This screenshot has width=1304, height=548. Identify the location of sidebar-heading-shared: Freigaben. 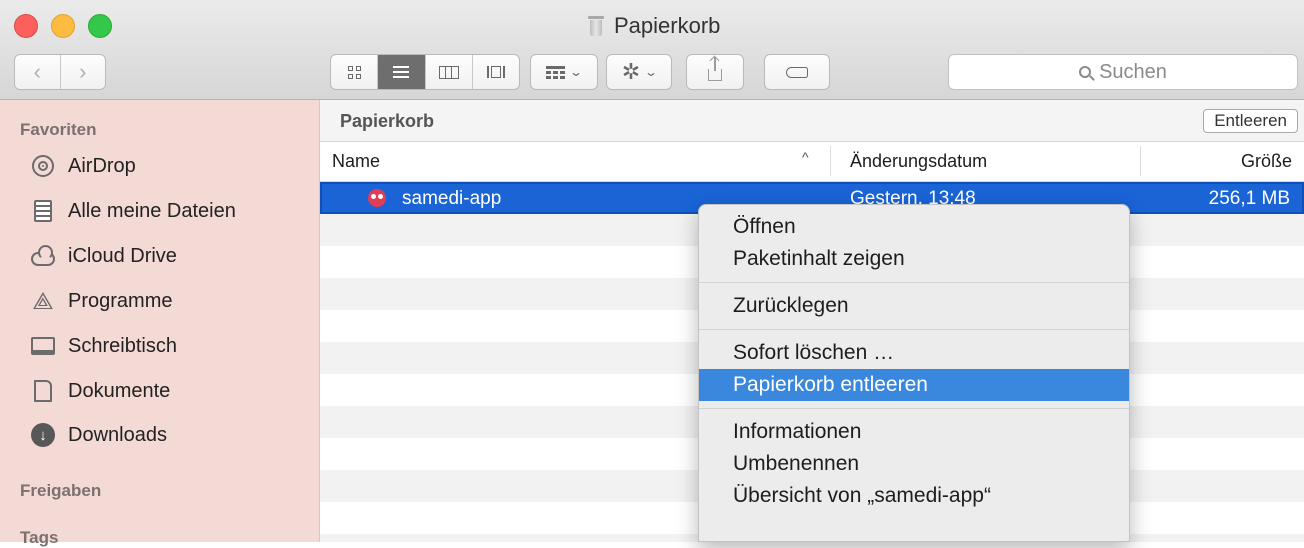
(61, 490).